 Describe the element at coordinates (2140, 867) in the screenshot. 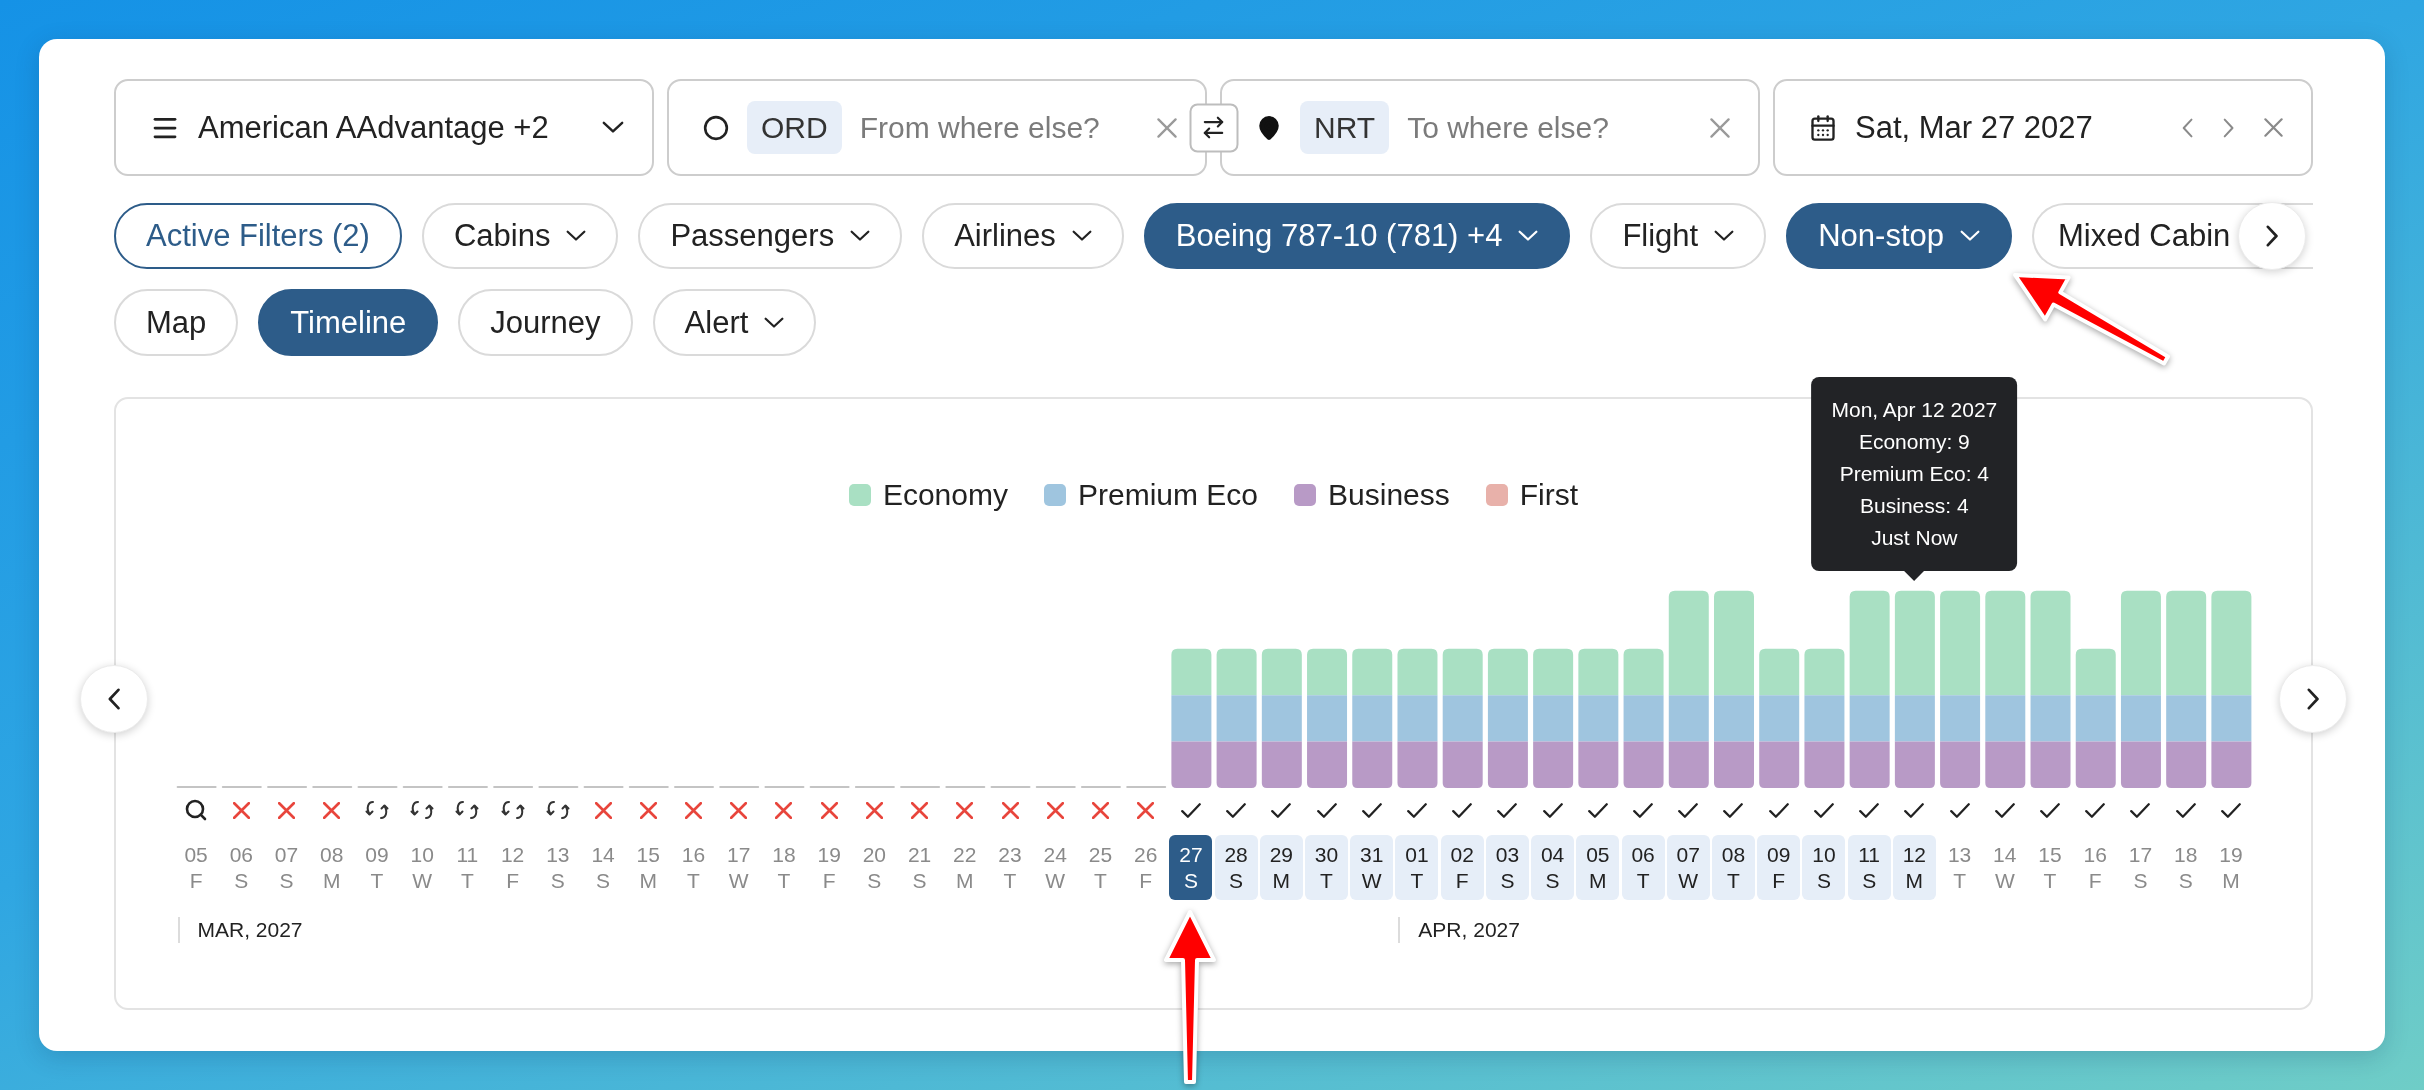

I see `date-cell: 17 S` at that location.